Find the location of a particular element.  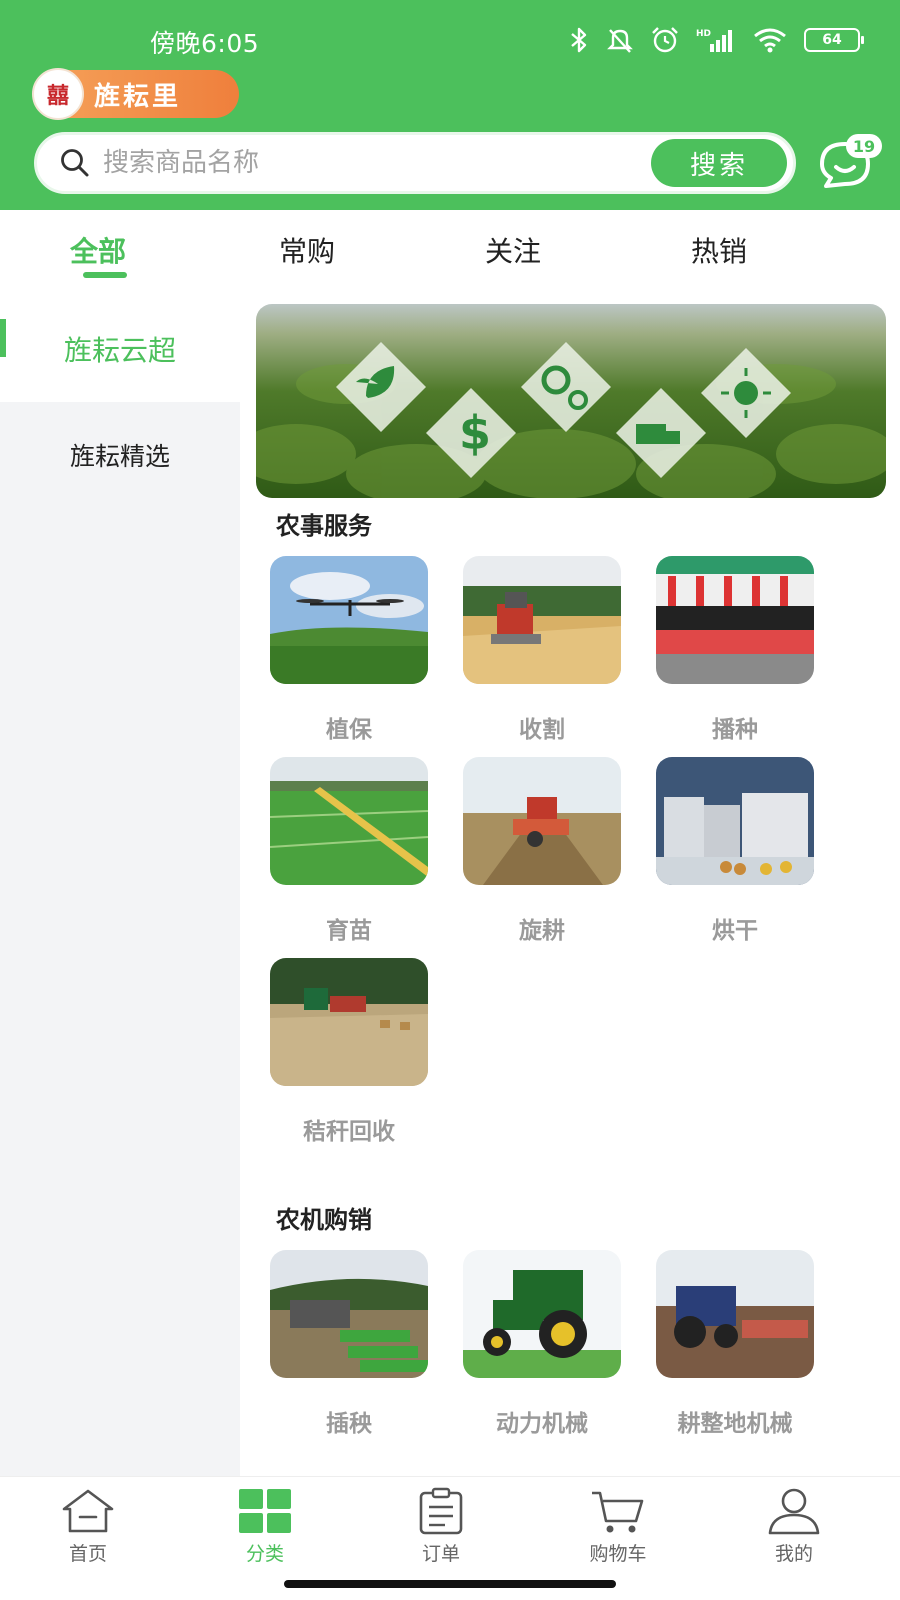

tile-label: 育苗 is located at coordinates (349, 931).